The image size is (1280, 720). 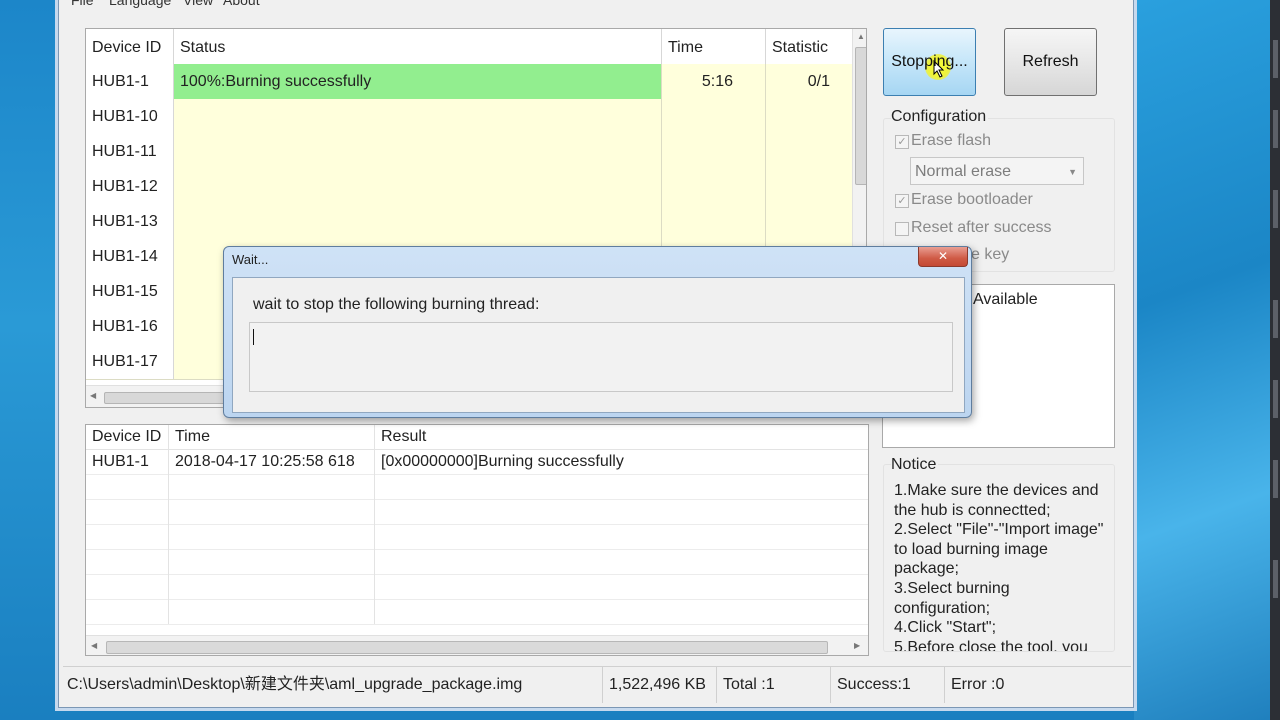 What do you see at coordinates (714, 81) in the screenshot?
I see `time-cell: 5:16` at bounding box center [714, 81].